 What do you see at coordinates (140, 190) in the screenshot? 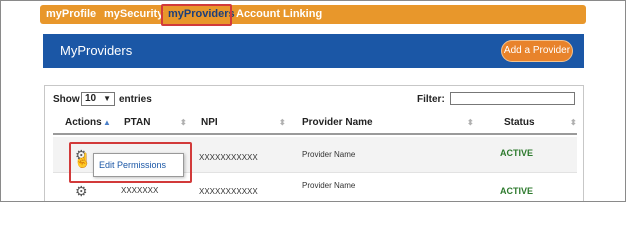
I see `ptan-cell: XXXXXXX` at bounding box center [140, 190].